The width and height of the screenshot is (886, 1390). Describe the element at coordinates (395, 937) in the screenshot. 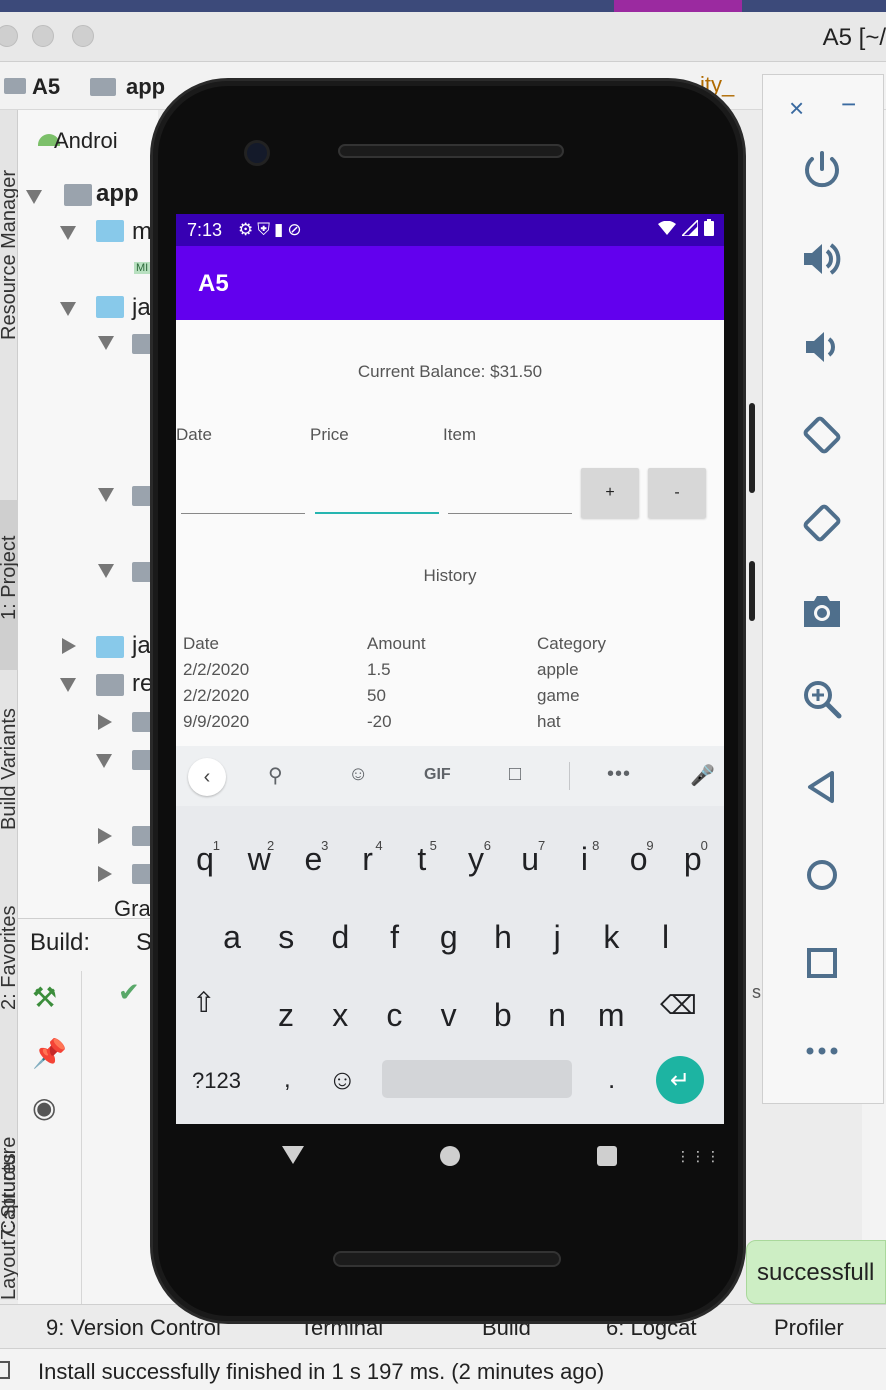

I see `key-f: f` at that location.